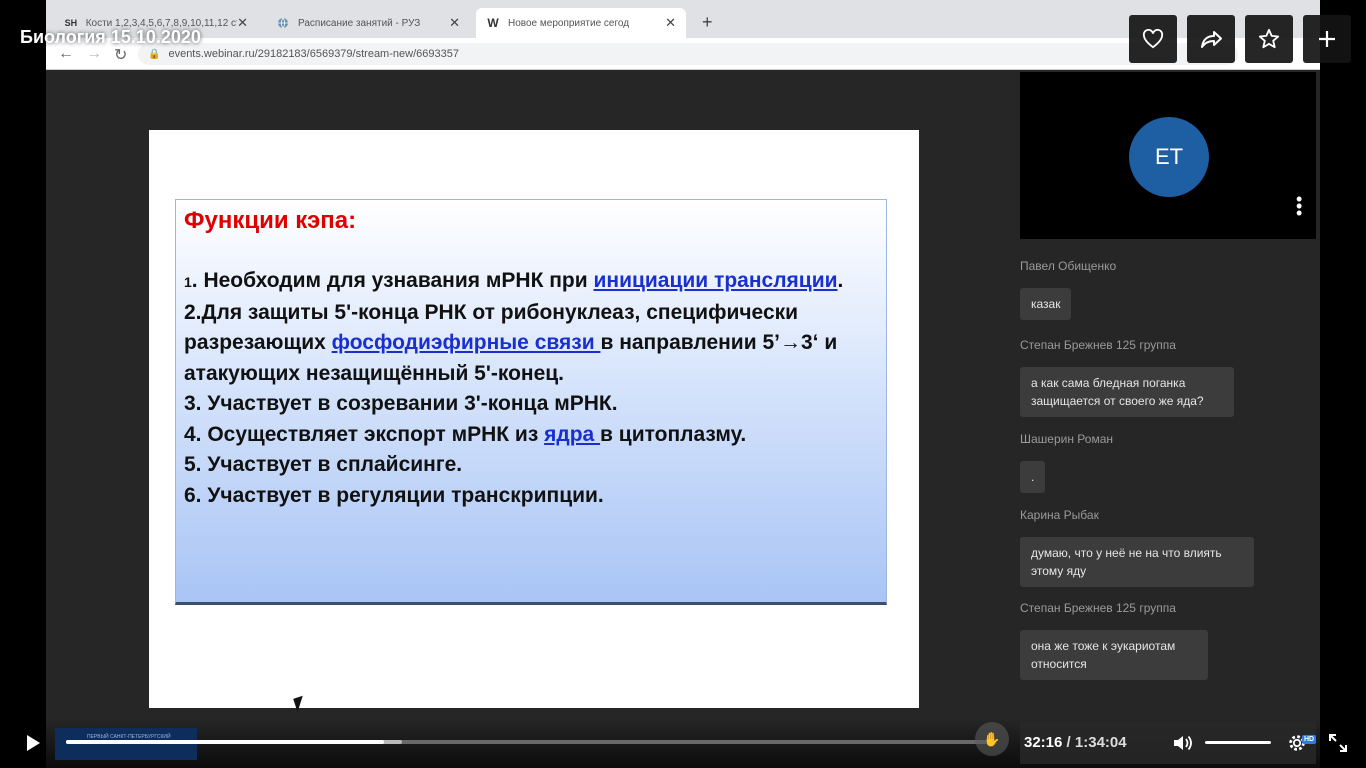 The width and height of the screenshot is (1366, 768). I want to click on reload-icon: ↻, so click(121, 55).